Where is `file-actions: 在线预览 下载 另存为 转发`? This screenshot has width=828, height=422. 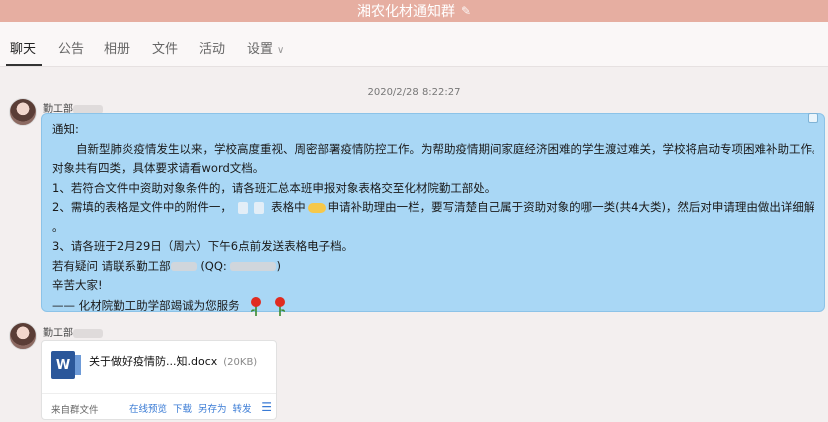 file-actions: 在线预览 下载 另存为 转发 is located at coordinates (190, 408).